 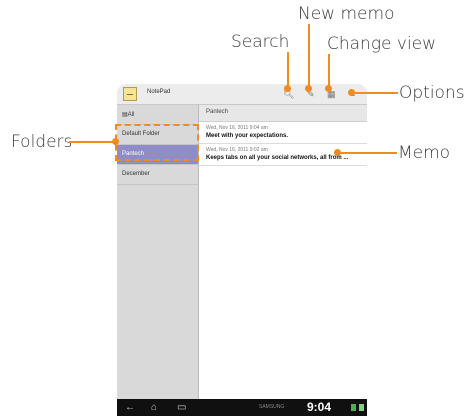 I want to click on folder-label: December, so click(x=136, y=174).